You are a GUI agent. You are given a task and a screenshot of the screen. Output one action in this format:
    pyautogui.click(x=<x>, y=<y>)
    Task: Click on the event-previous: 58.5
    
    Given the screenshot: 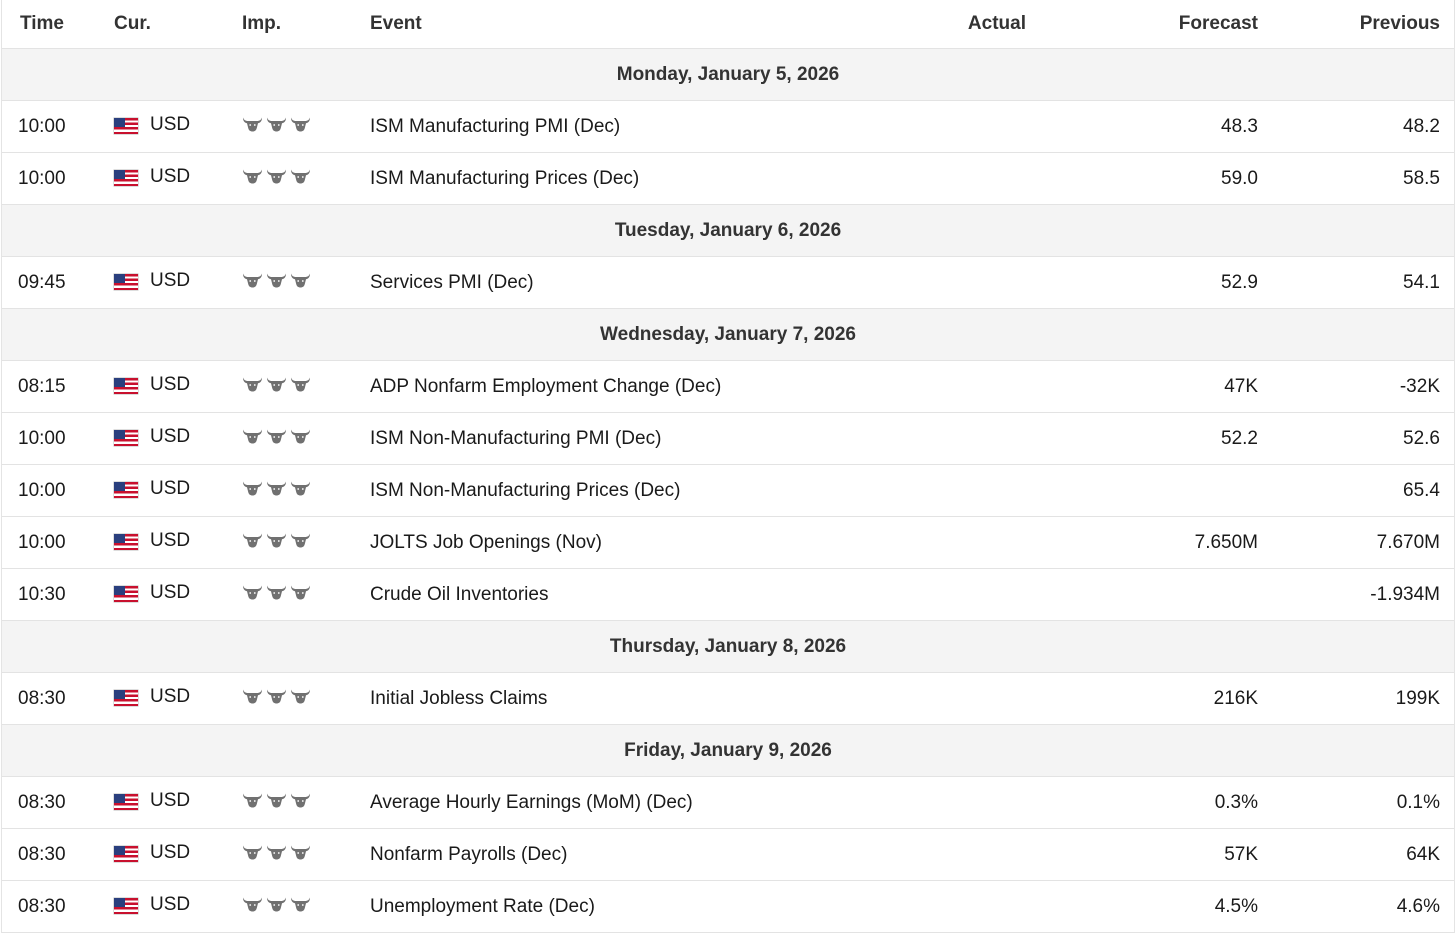 What is the action you would take?
    pyautogui.click(x=1360, y=178)
    